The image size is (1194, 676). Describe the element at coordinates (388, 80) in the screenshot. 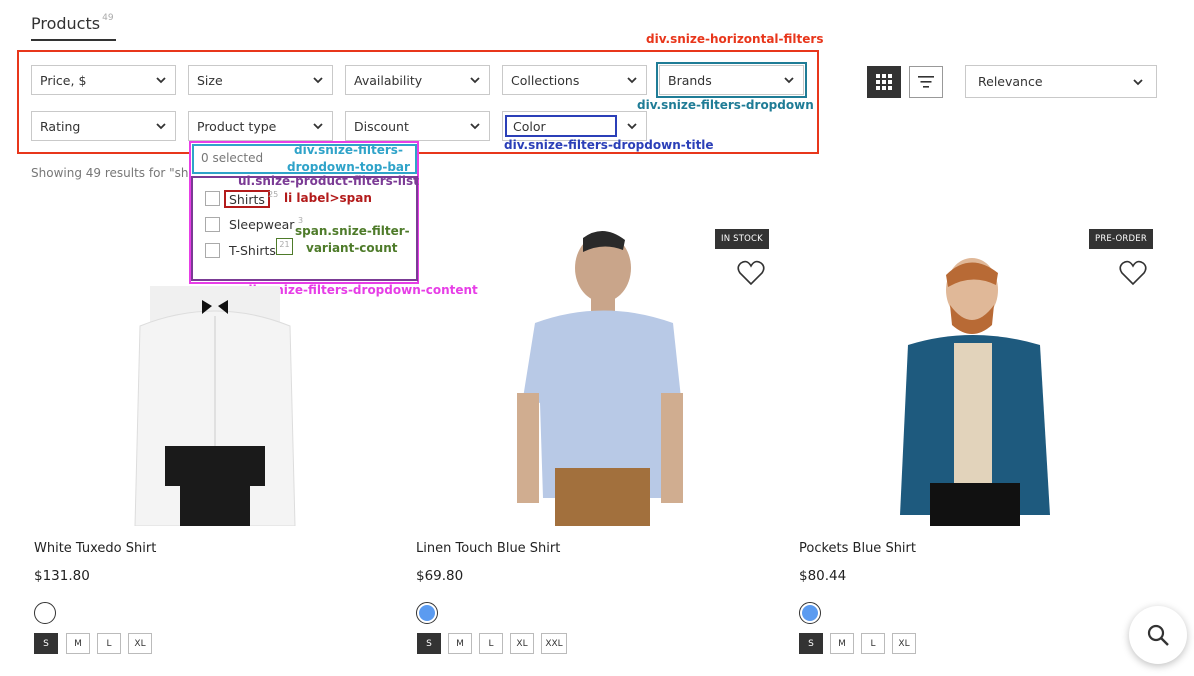

I see `filter-availability-label: Availability` at that location.